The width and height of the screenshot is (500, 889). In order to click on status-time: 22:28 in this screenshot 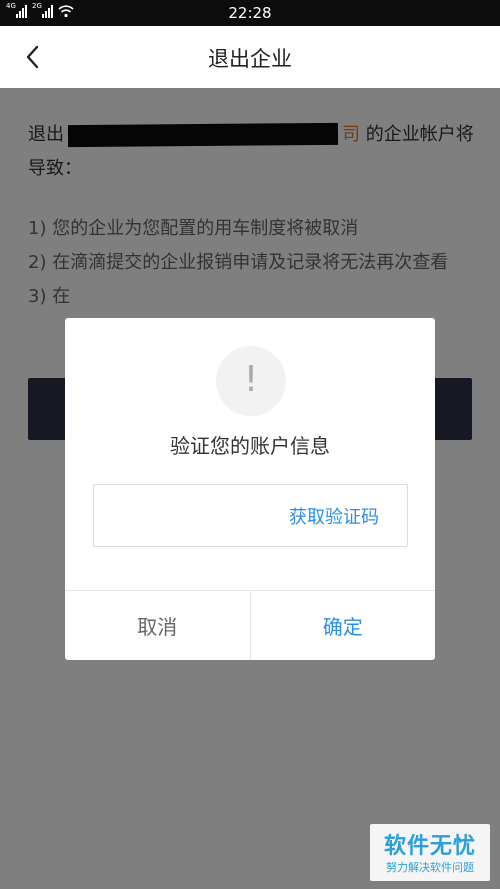, I will do `click(250, 13)`.